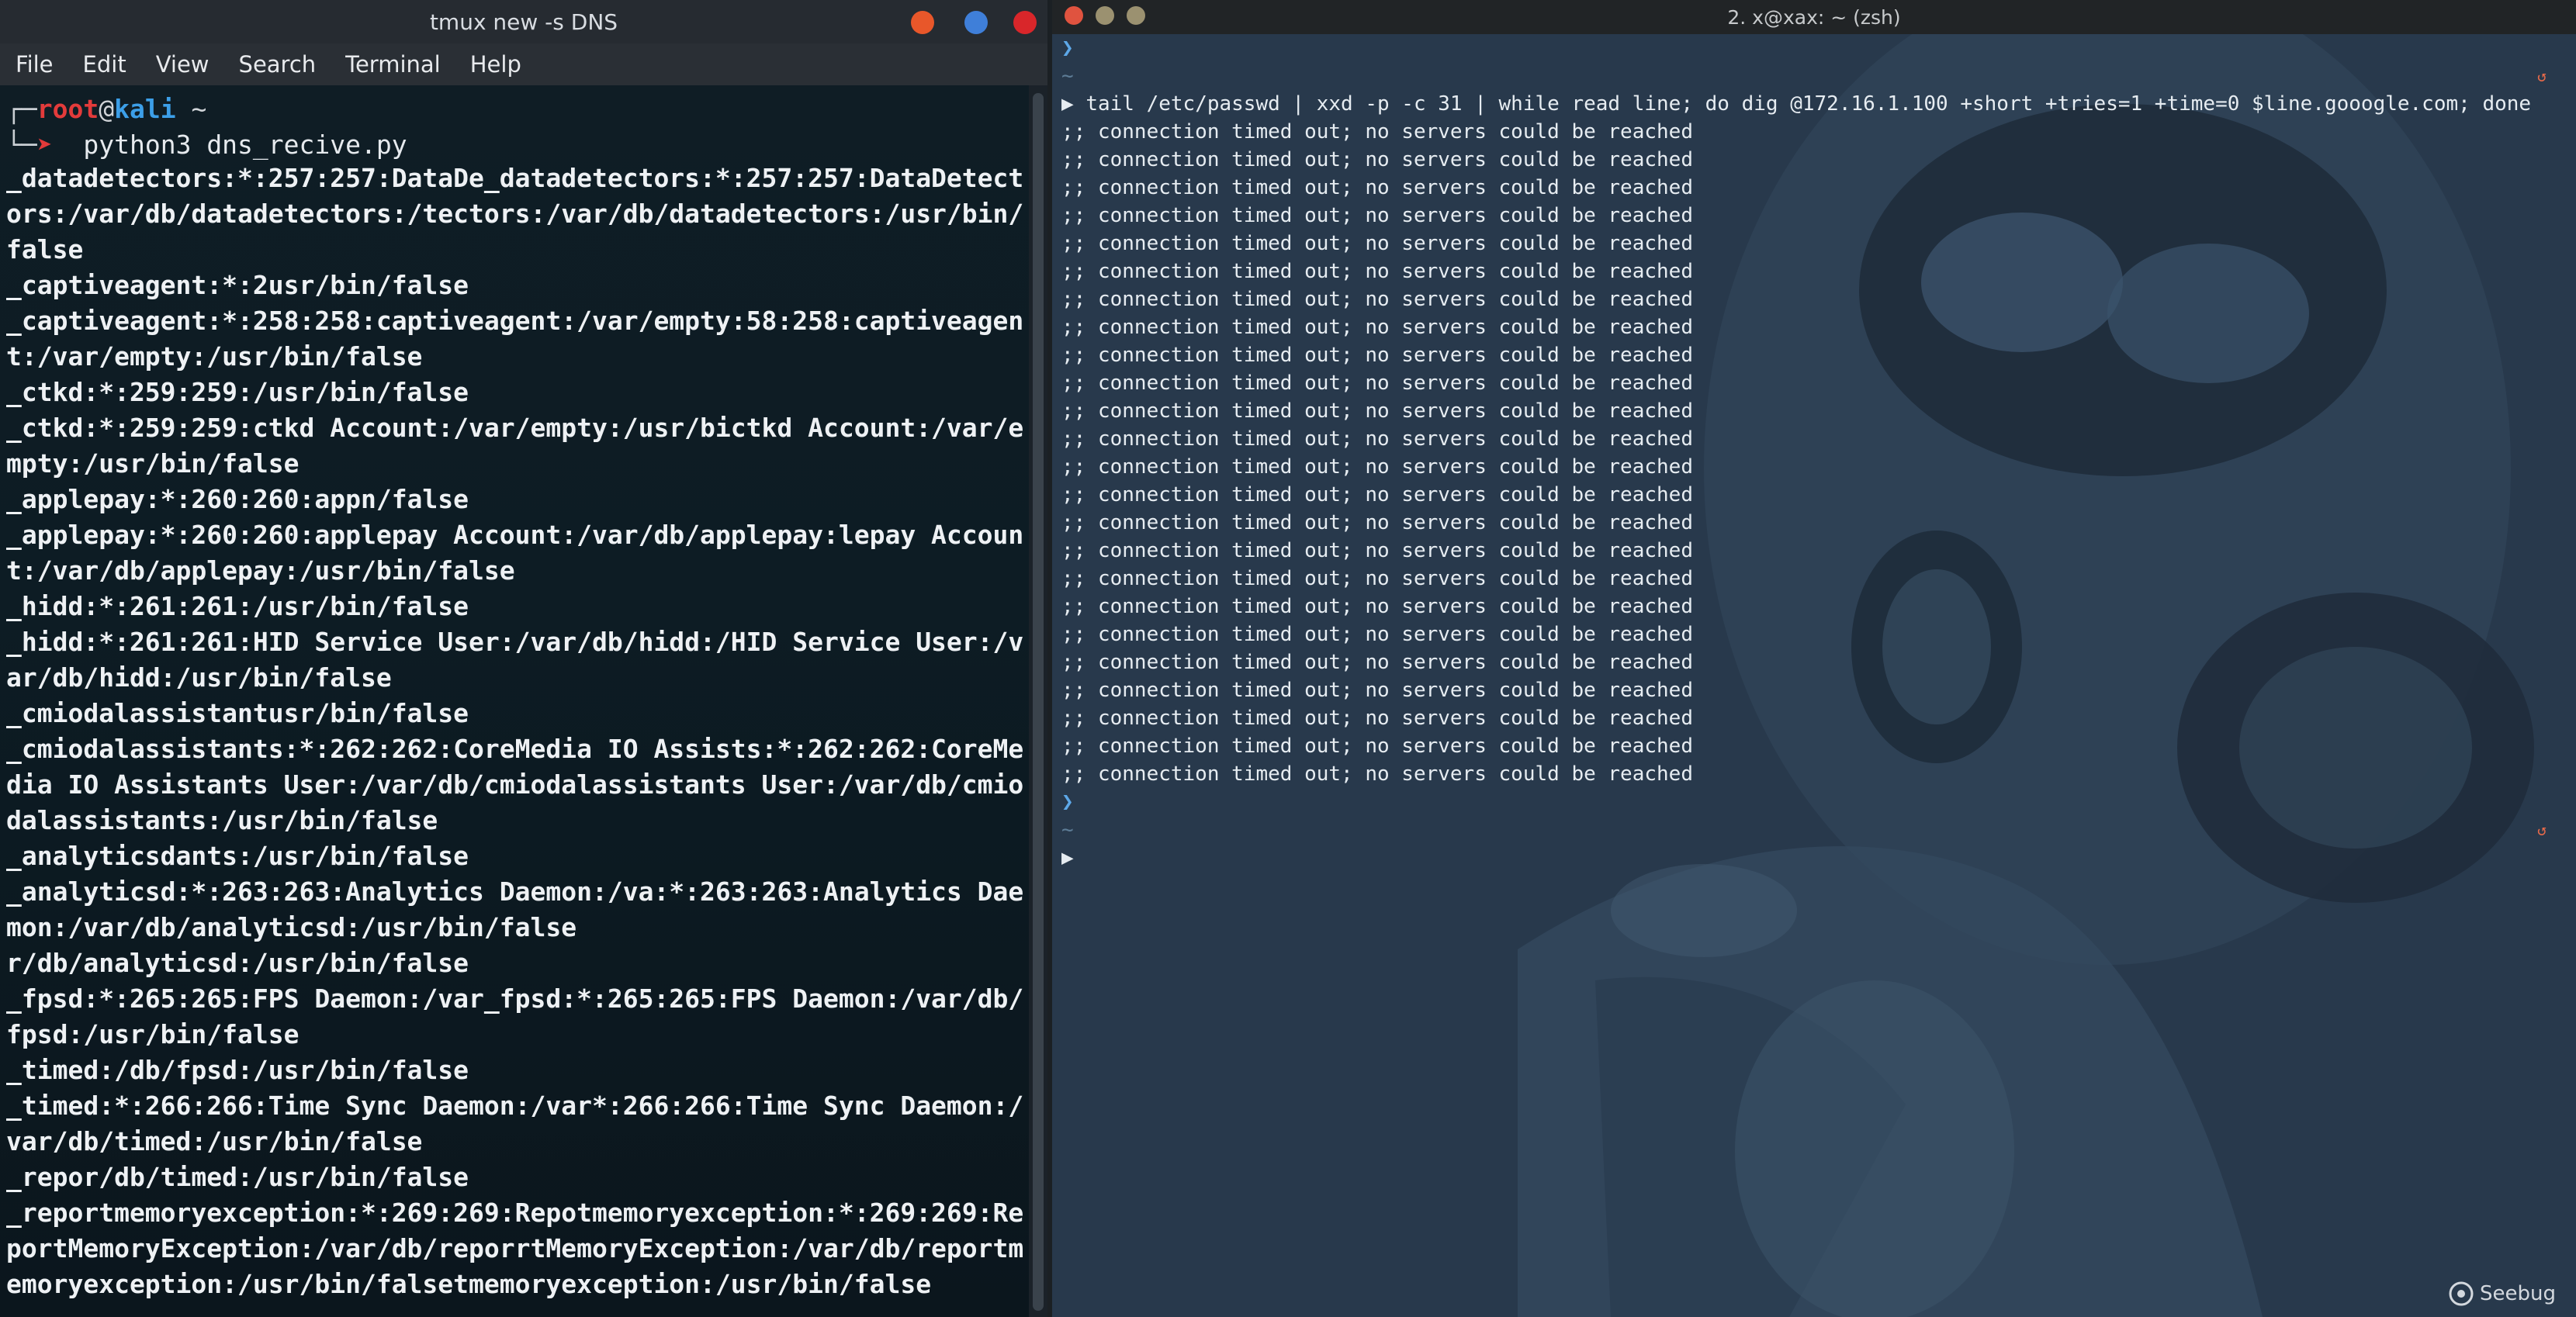  Describe the element at coordinates (976, 22) in the screenshot. I see `maximize-button` at that location.